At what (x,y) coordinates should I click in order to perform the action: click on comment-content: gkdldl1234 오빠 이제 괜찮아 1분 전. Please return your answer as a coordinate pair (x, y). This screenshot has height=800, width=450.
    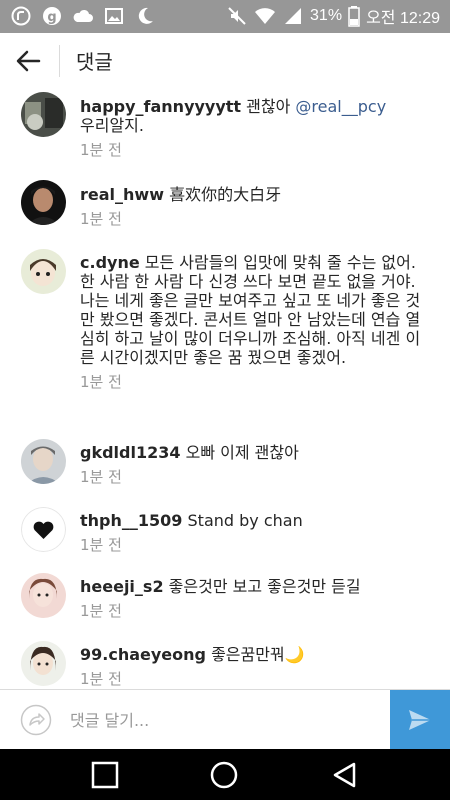
    Looking at the image, I should click on (252, 465).